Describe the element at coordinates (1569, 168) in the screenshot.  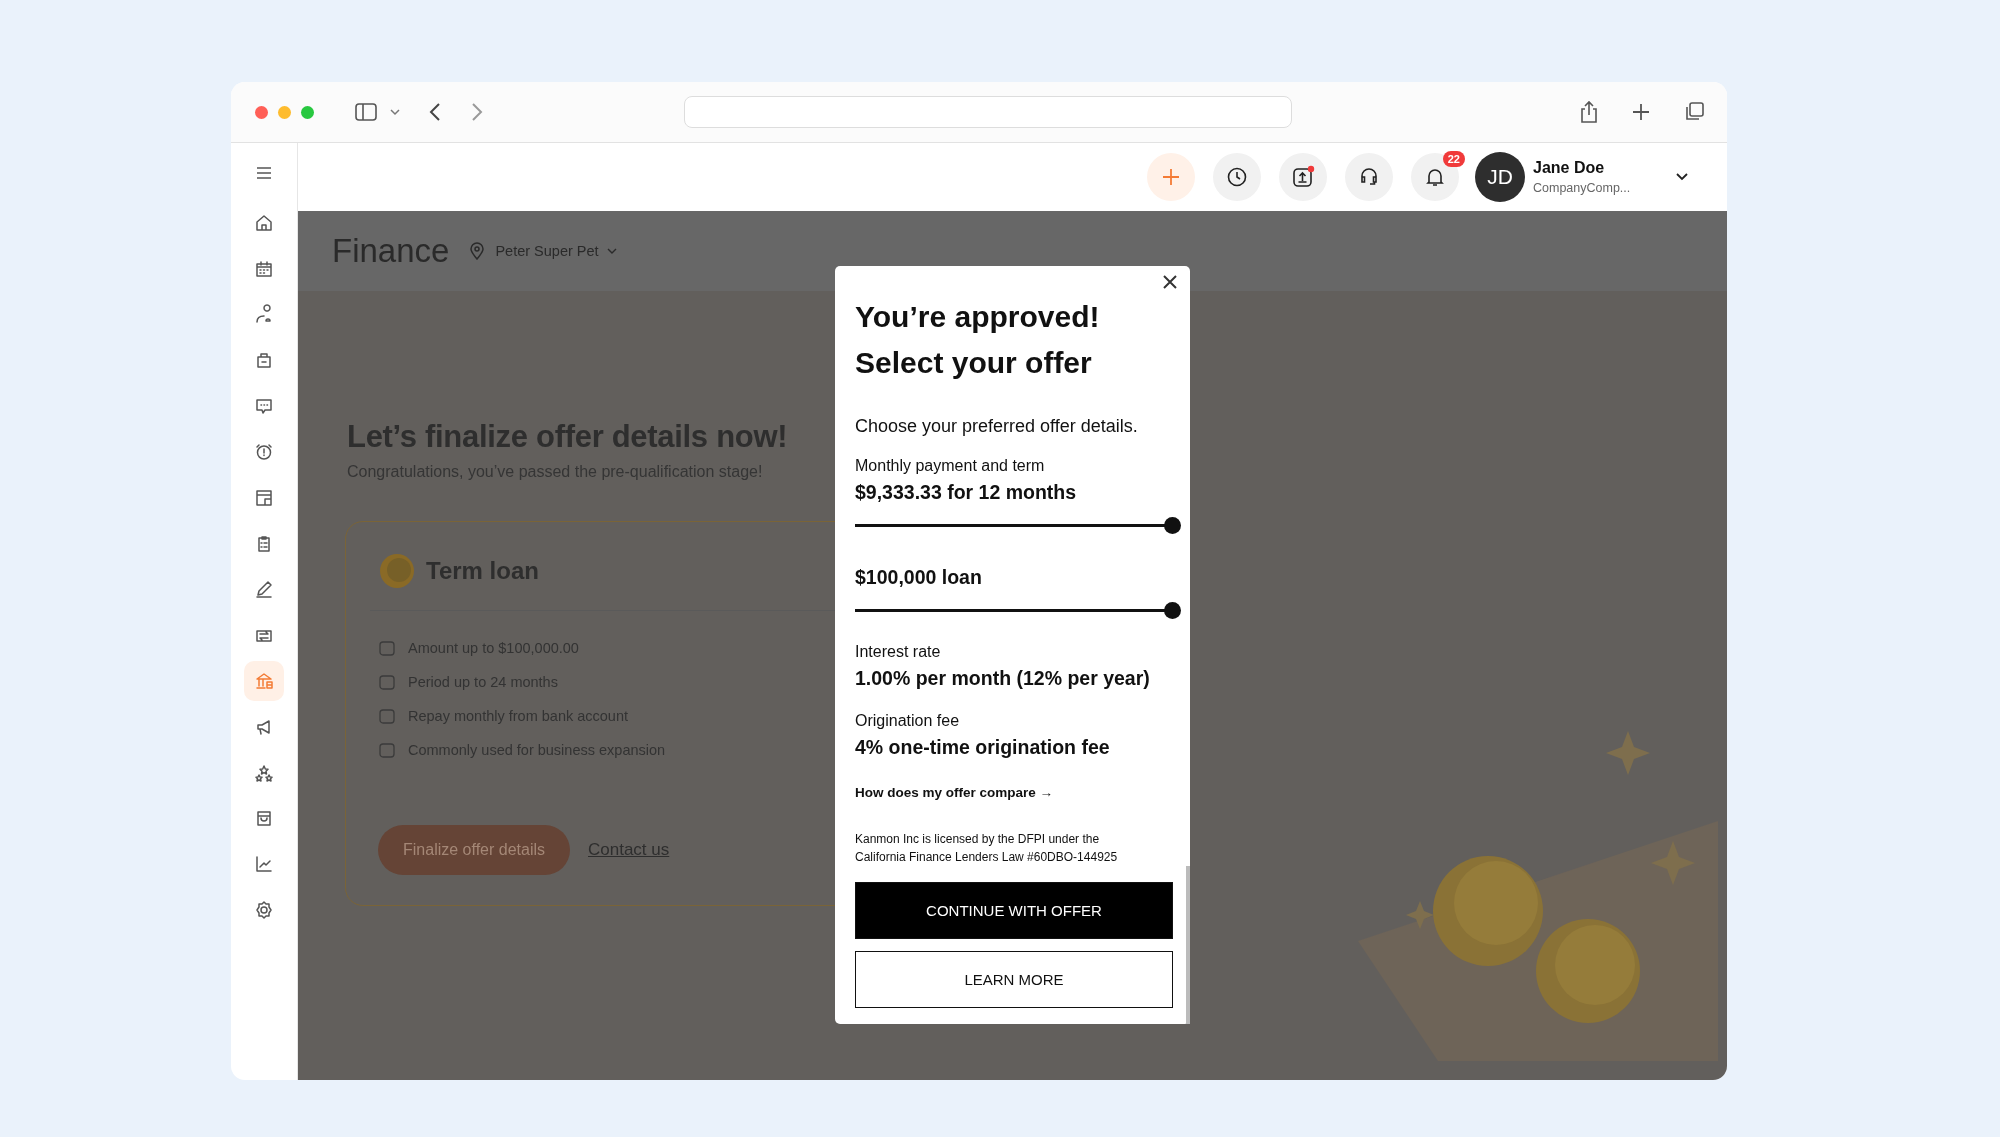
I see `user-name: Jane Doe` at that location.